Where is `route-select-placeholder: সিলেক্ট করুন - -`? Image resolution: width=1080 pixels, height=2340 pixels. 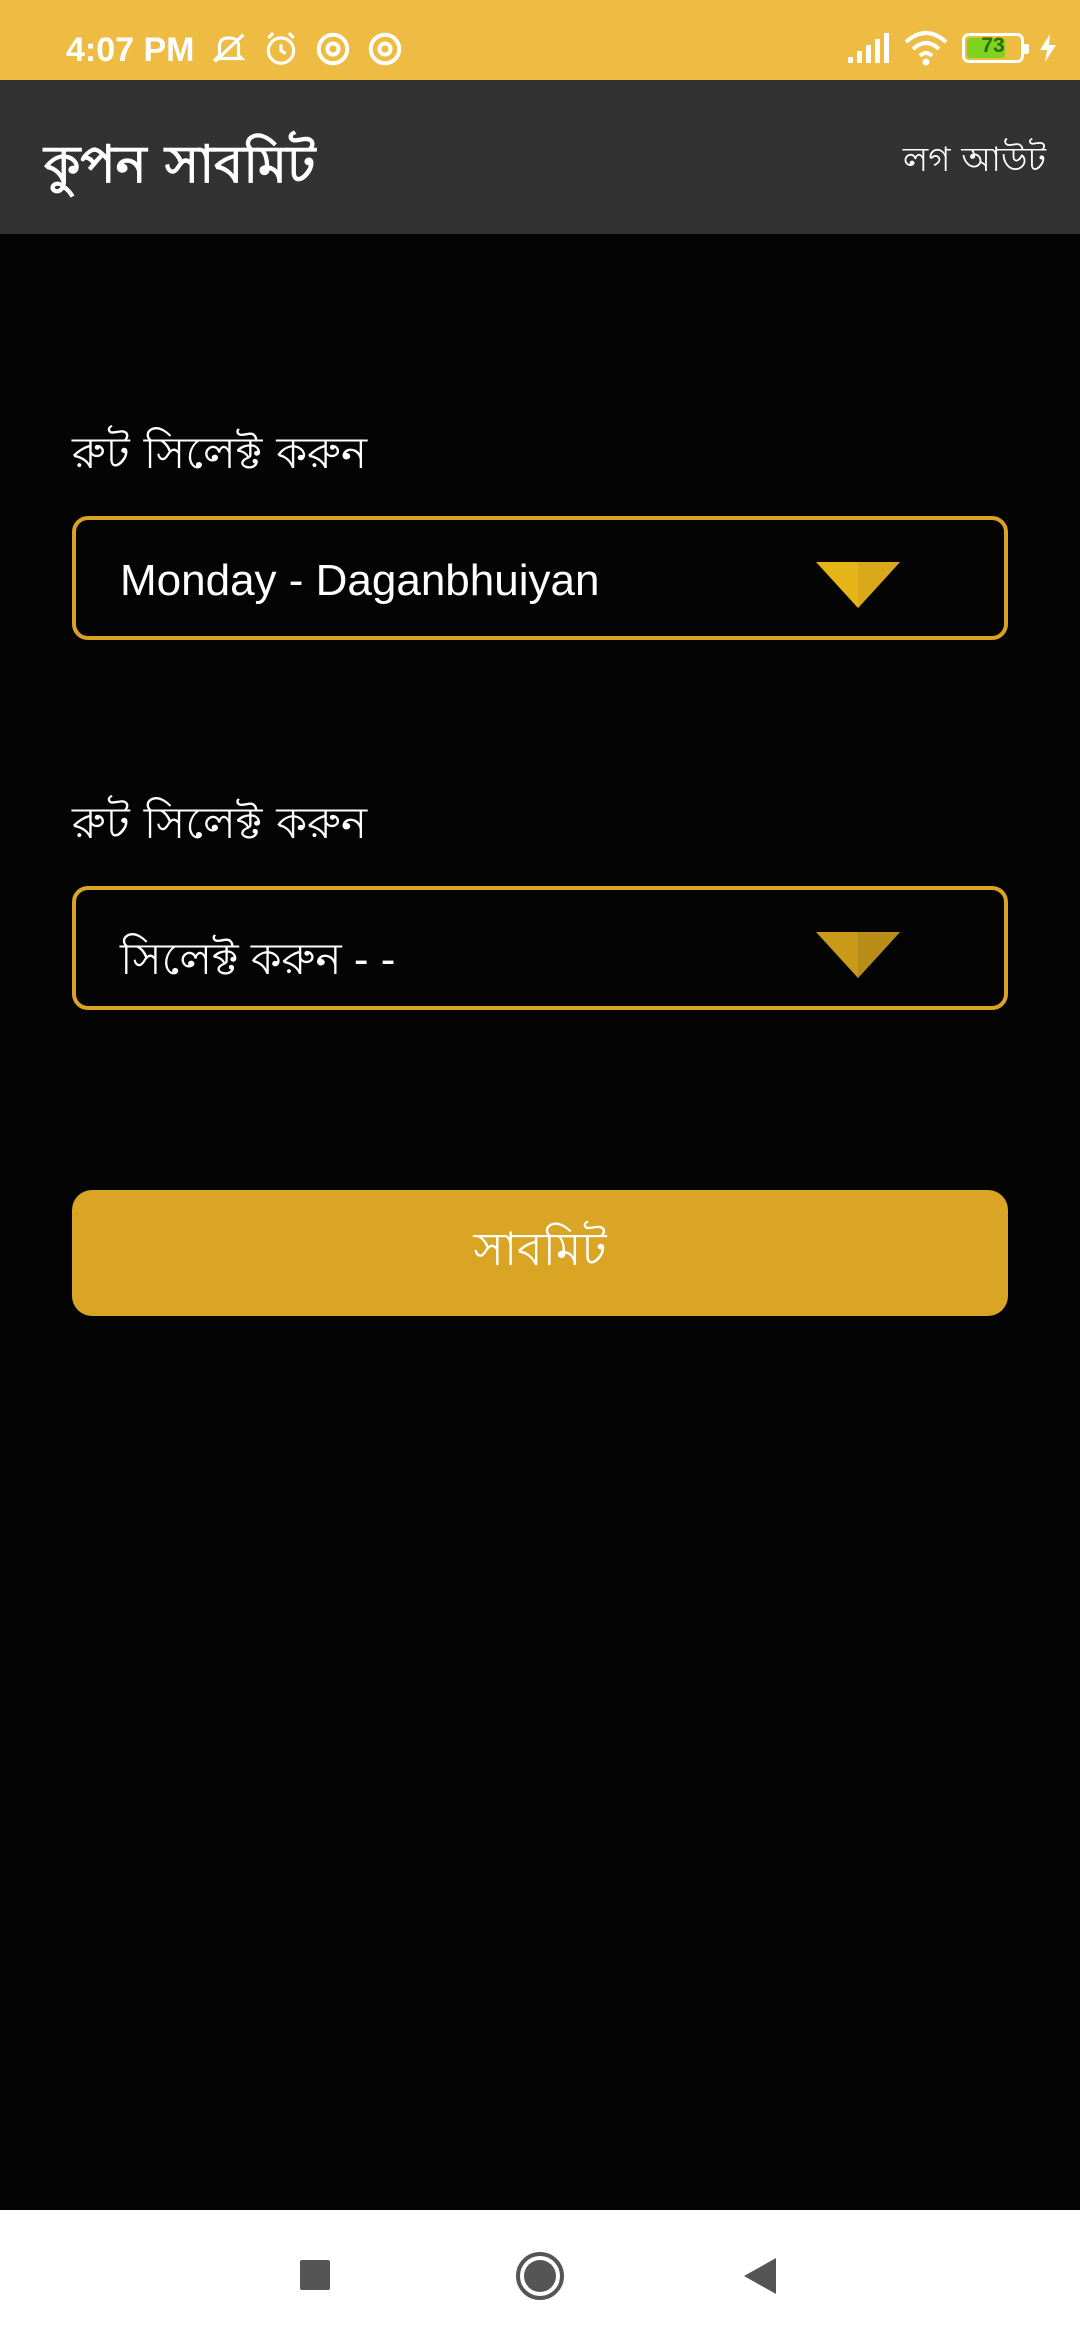
route-select-placeholder: সিলেক্ট করুন - - is located at coordinates (258, 959).